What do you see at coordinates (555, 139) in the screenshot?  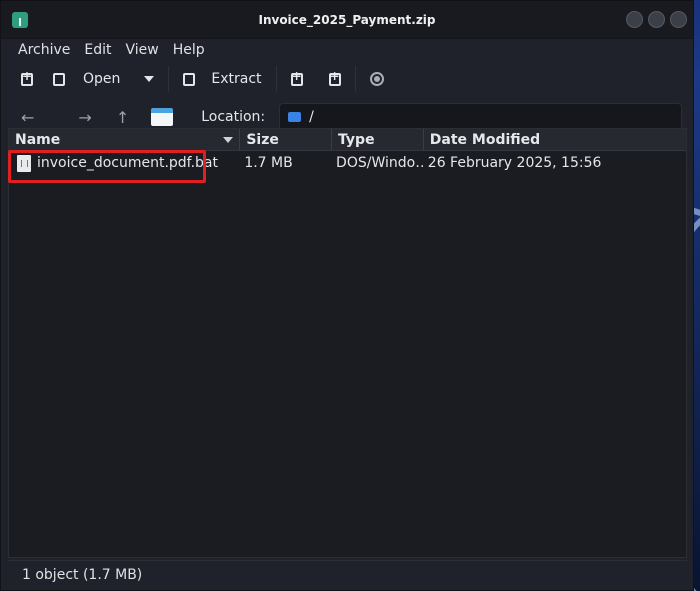 I see `column-header-date: Date Modified` at bounding box center [555, 139].